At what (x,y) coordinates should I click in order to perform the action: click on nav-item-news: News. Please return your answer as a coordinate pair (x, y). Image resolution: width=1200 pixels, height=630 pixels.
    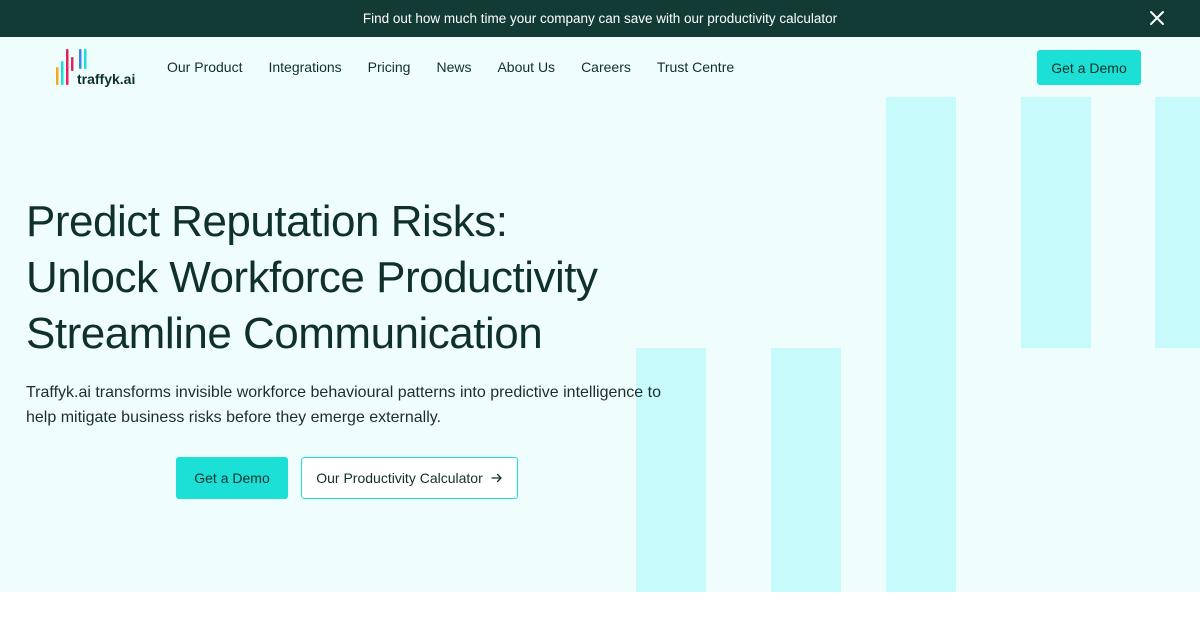
    Looking at the image, I should click on (453, 67).